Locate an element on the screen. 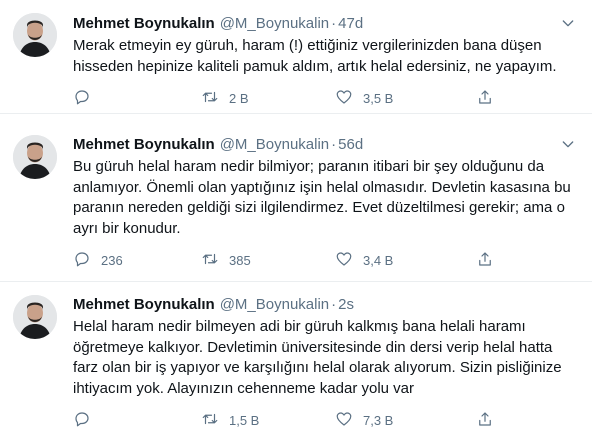  tweet-header: Mehmet Boynukalın @M_Boynukalin · 2s is located at coordinates (213, 304).